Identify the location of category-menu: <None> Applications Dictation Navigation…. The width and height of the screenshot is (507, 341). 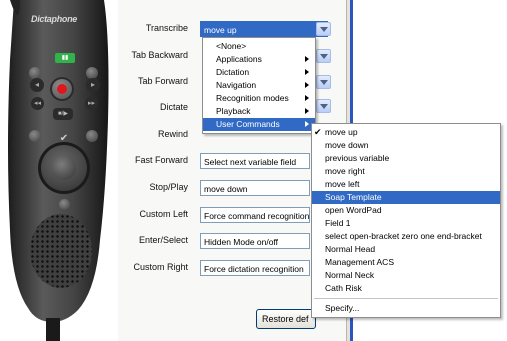
(259, 85).